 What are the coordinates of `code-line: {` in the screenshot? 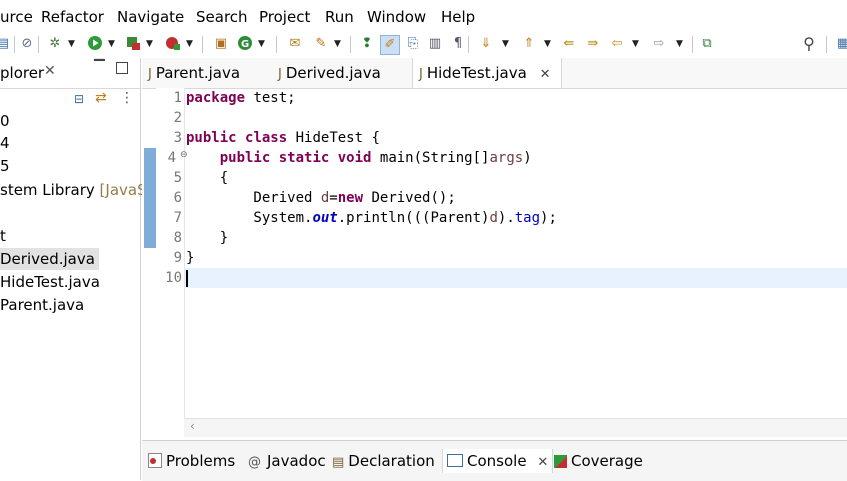 It's located at (207, 178).